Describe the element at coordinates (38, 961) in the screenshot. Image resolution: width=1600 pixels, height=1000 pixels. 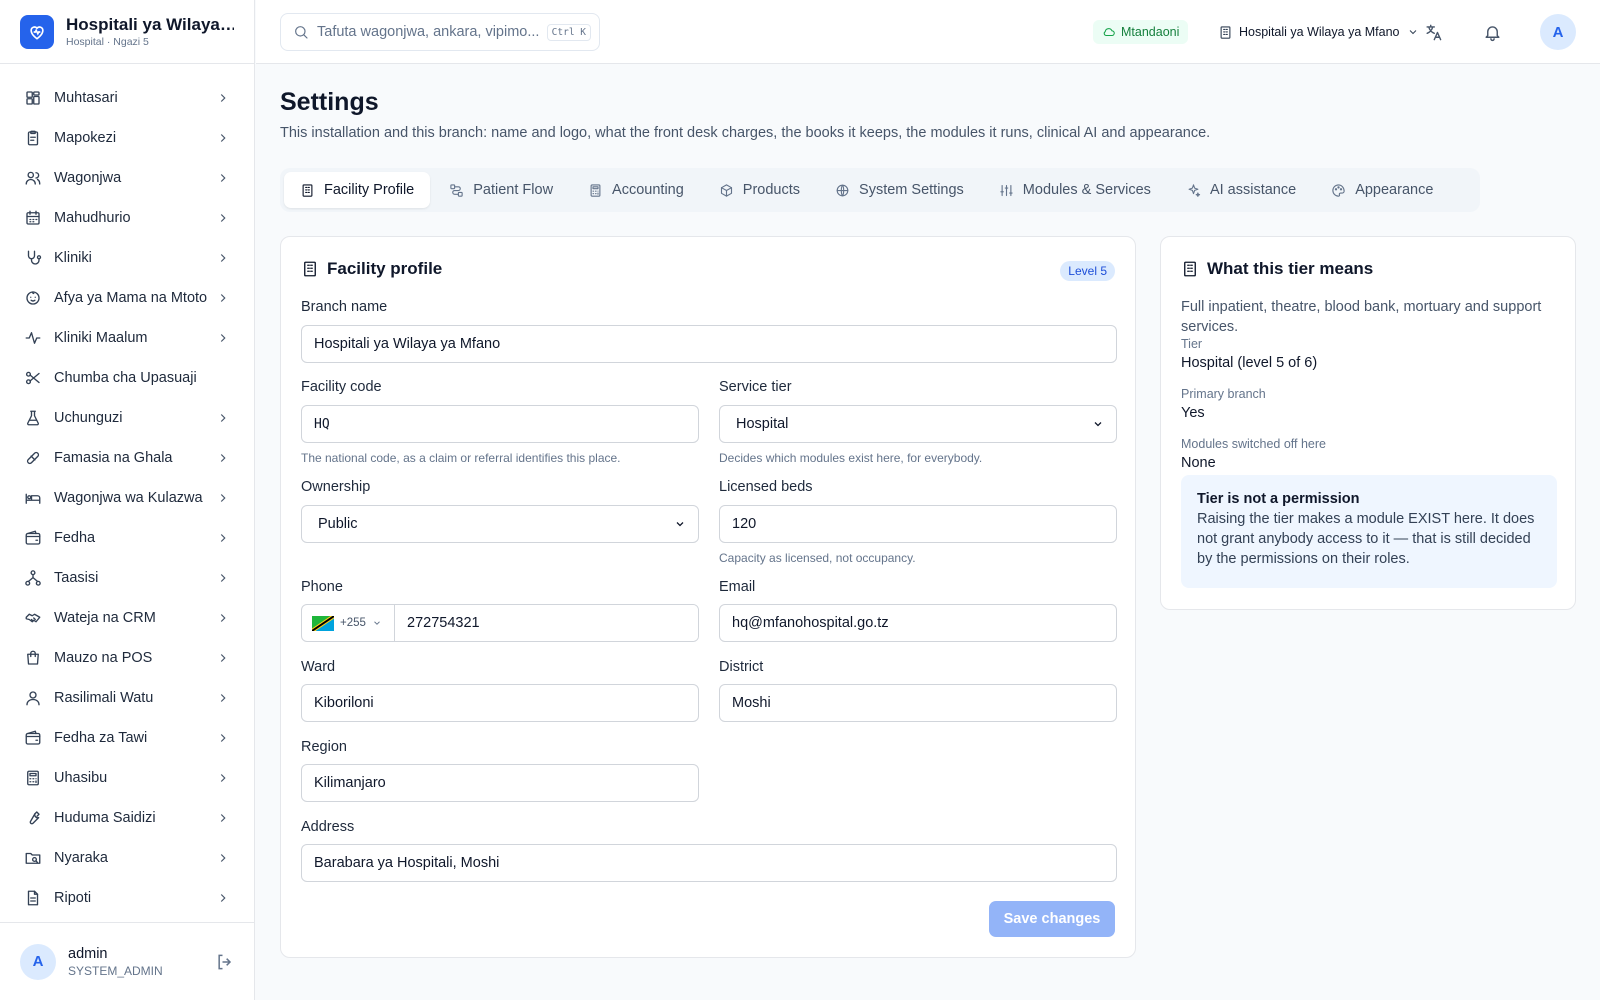
I see `avatar: A` at that location.